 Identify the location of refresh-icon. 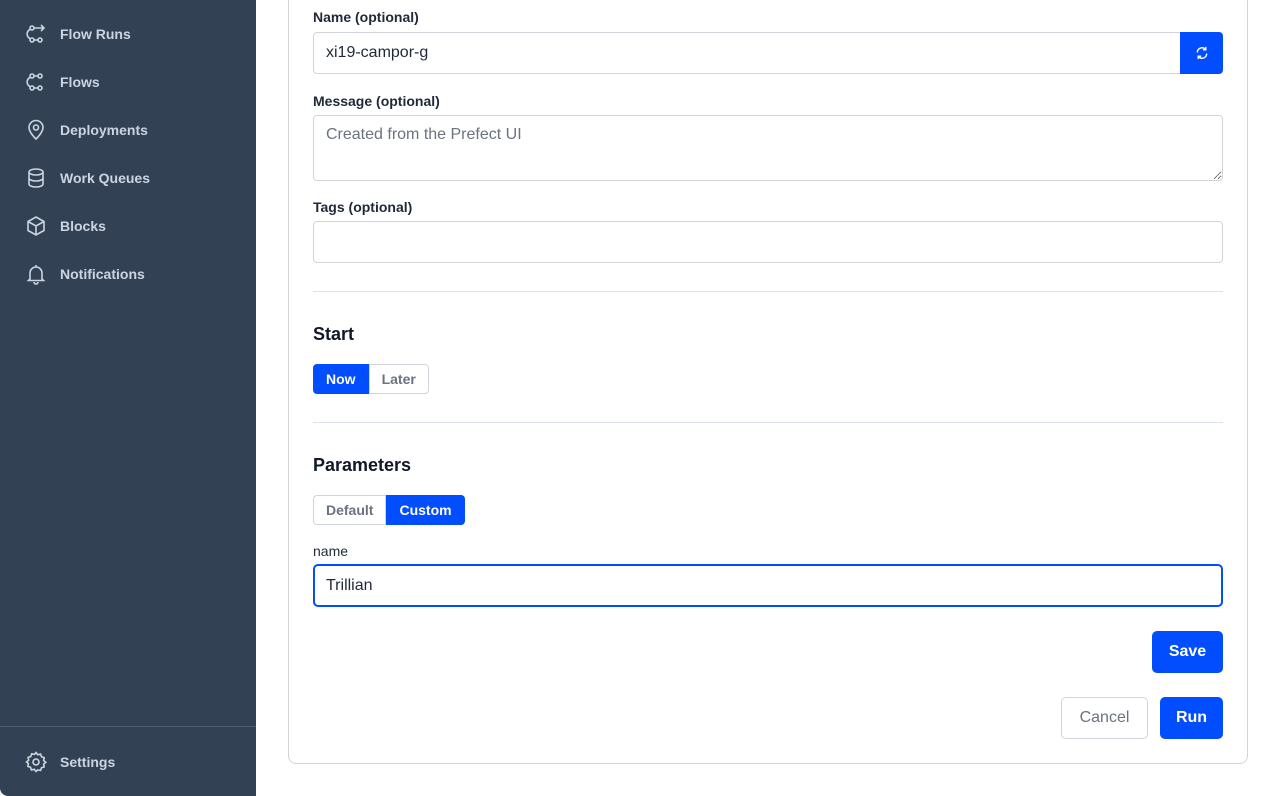
(1201, 53).